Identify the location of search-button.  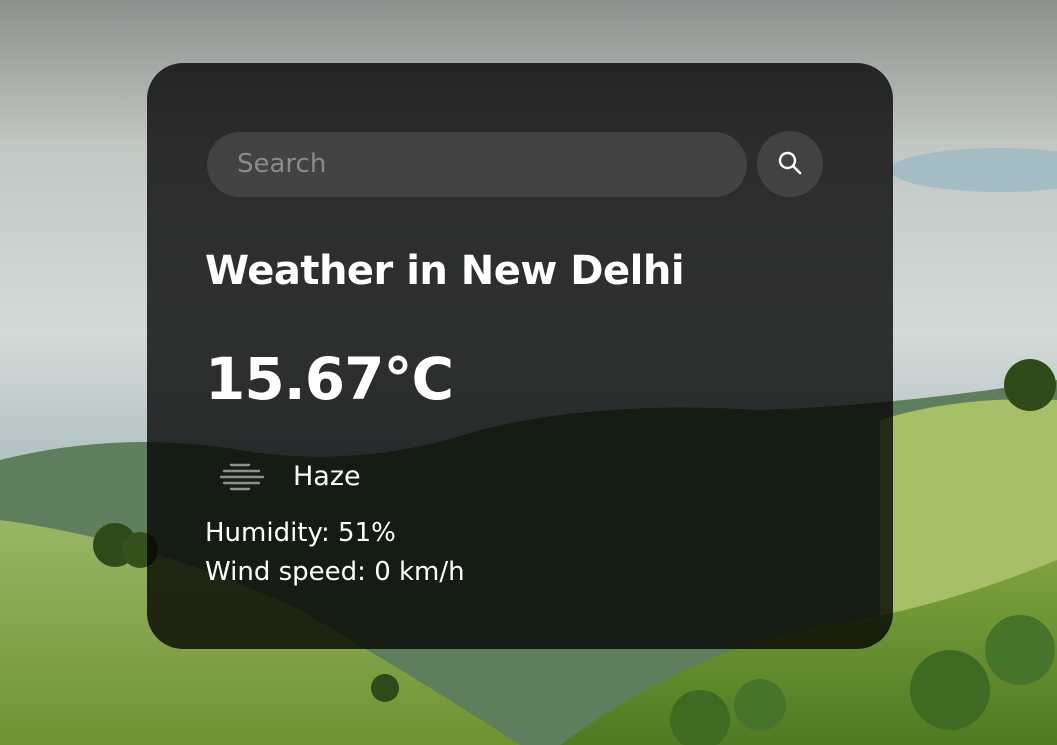
(790, 164).